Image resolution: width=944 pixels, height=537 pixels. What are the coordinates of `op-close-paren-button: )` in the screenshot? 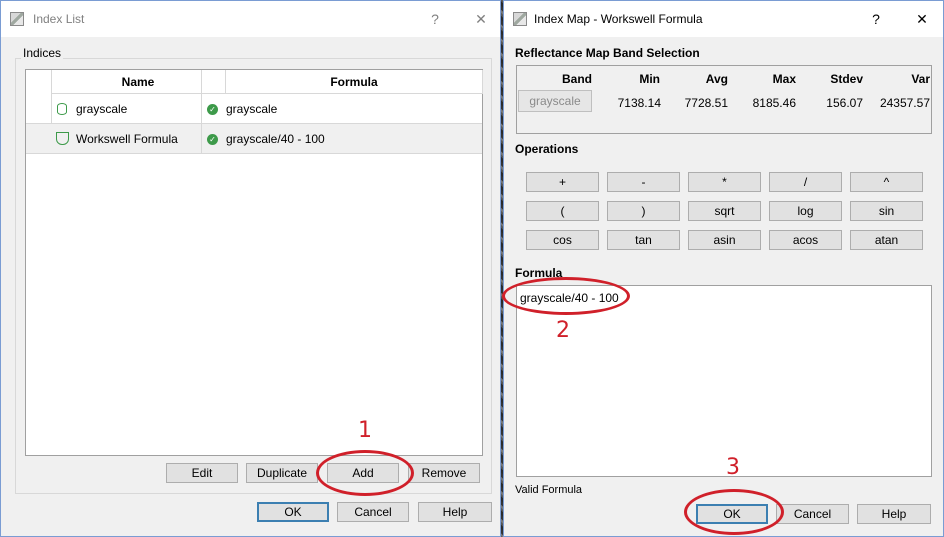 It's located at (643, 211).